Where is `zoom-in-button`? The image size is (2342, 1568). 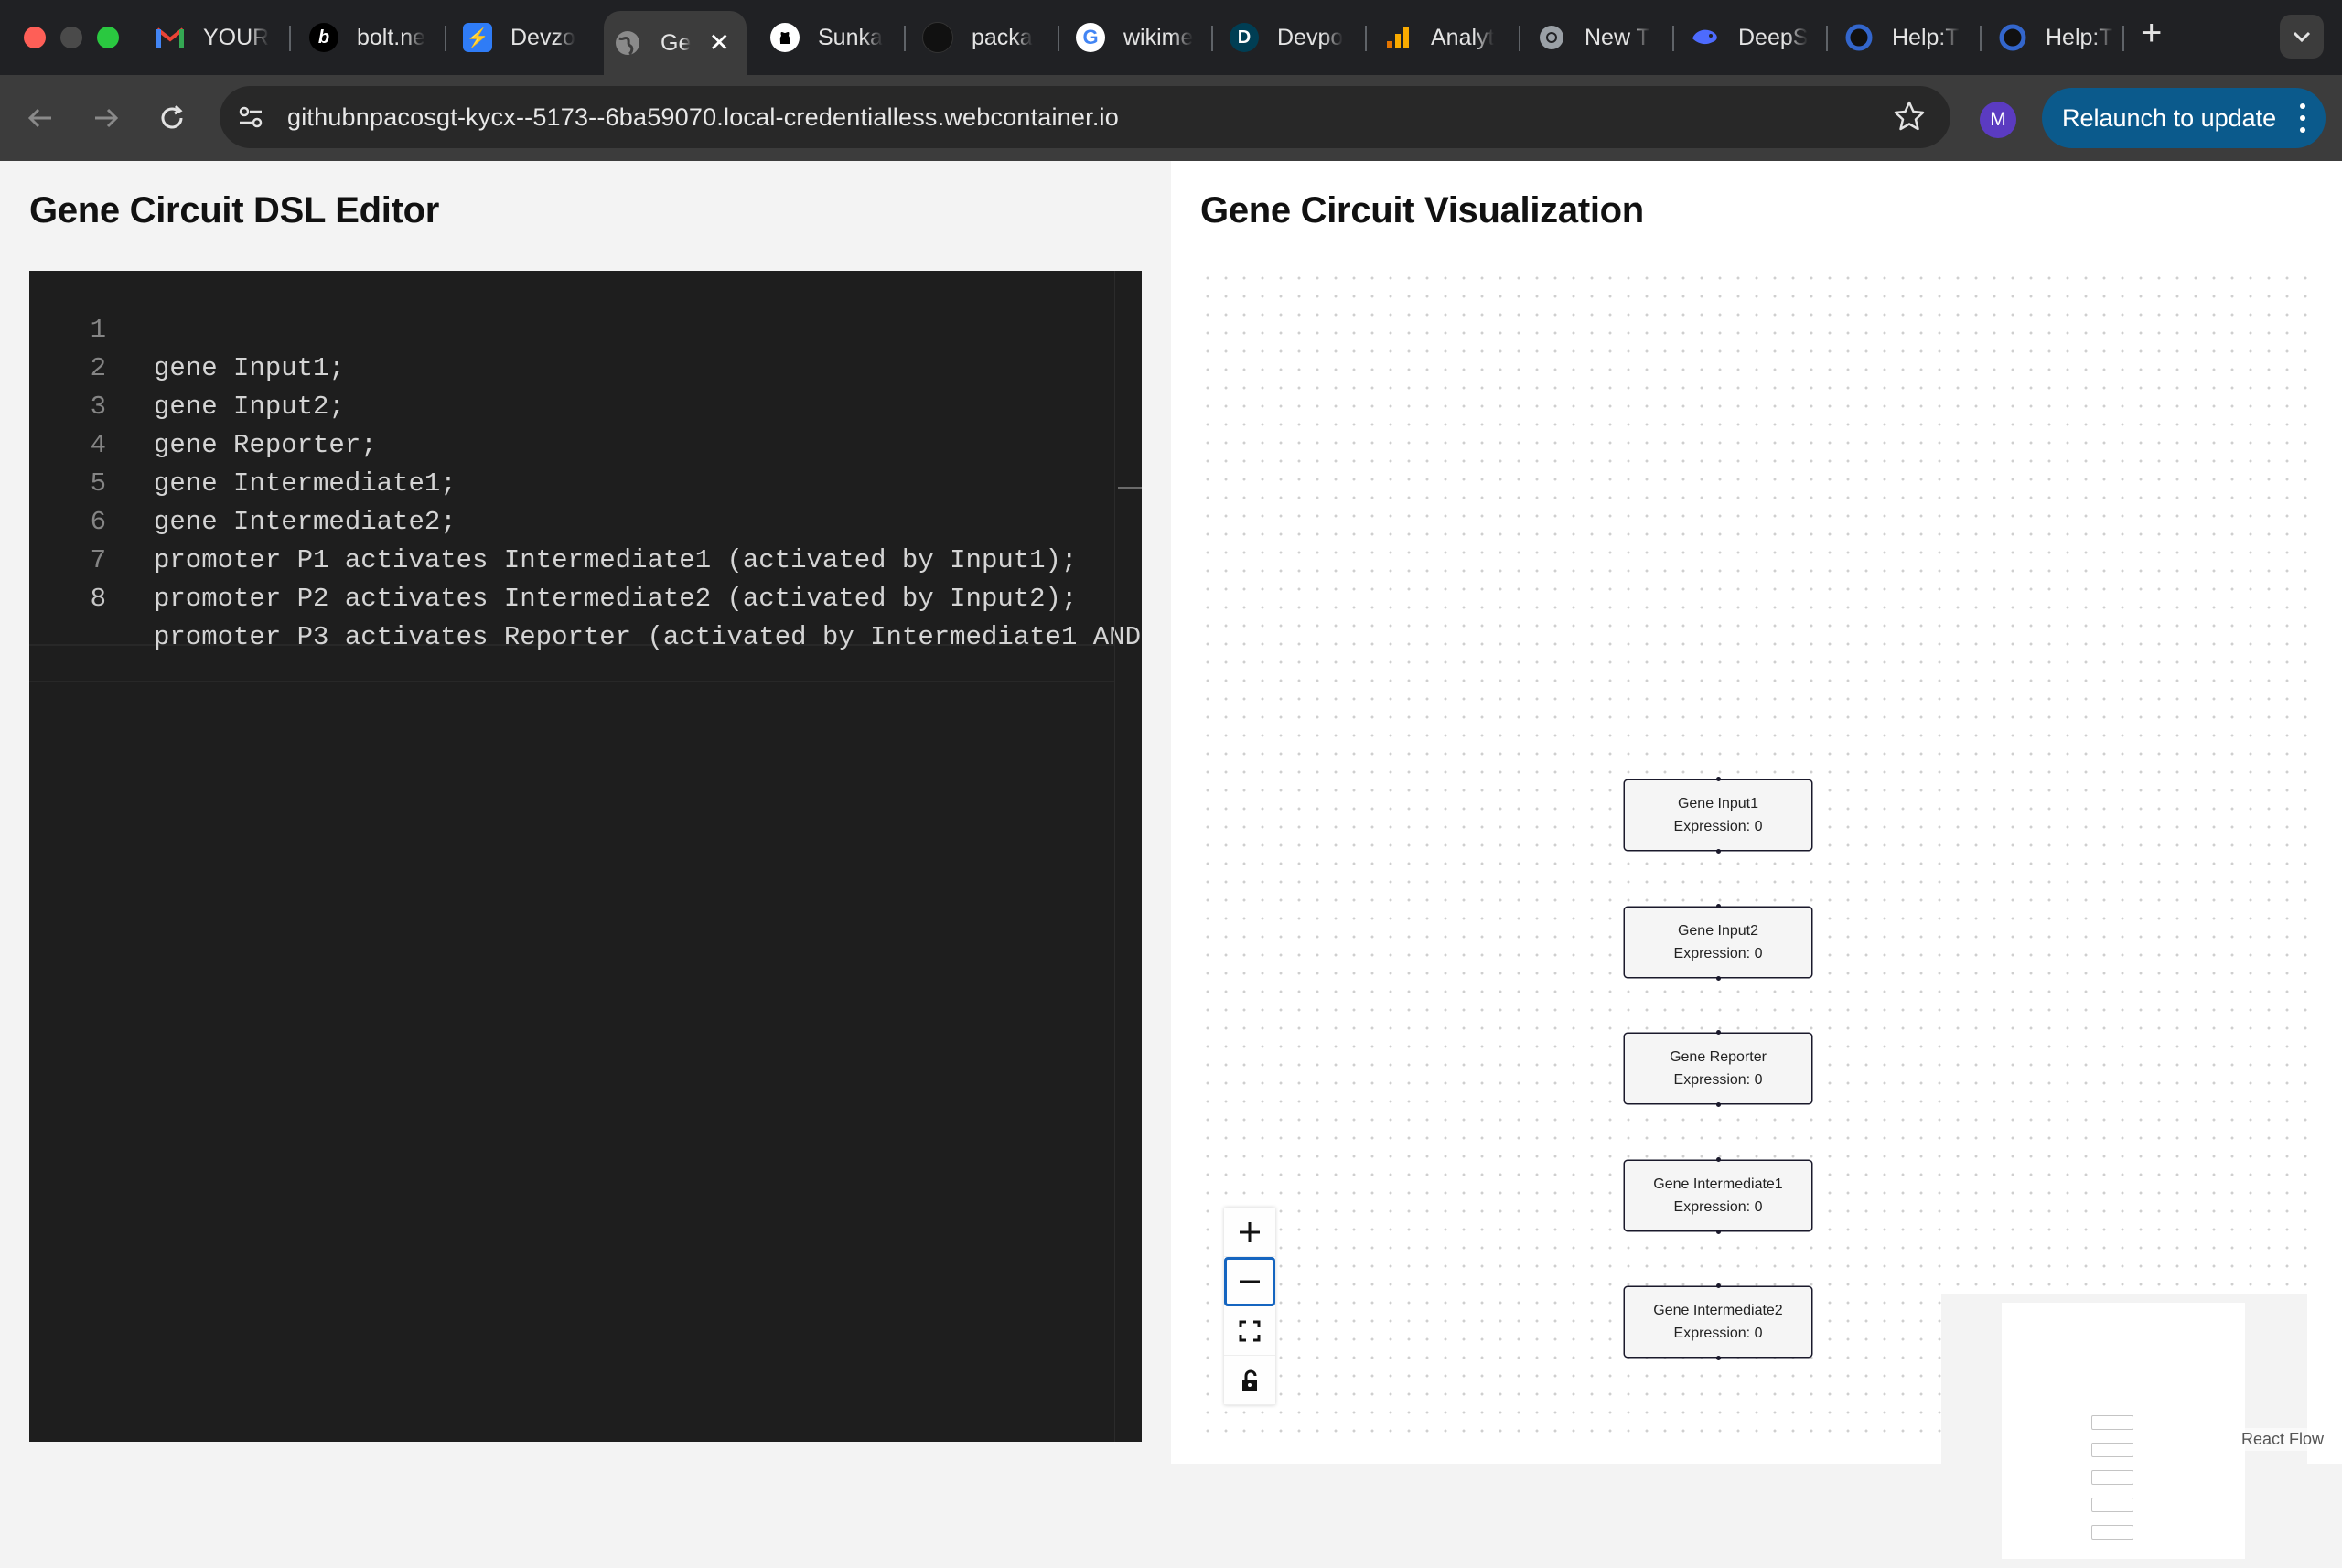 zoom-in-button is located at coordinates (1249, 1232).